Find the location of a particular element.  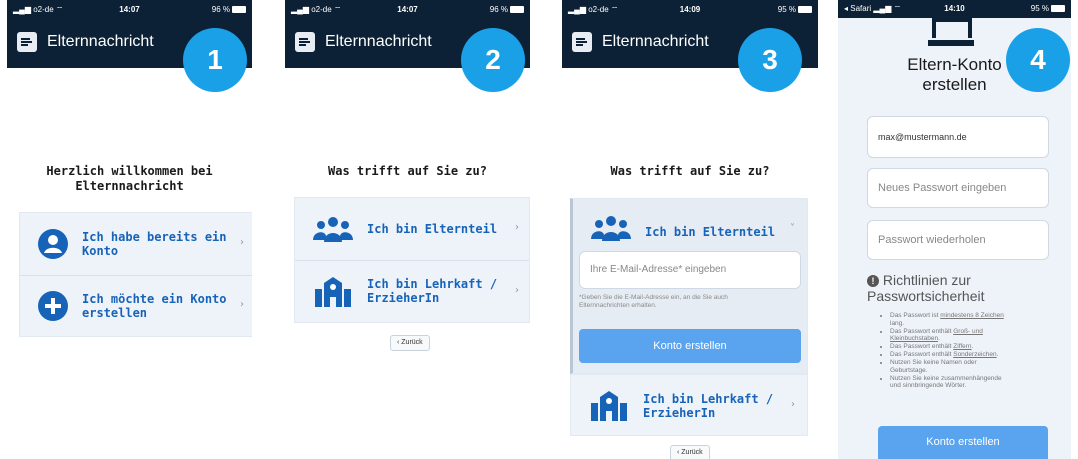

step-badge: 4 is located at coordinates (1038, 60).